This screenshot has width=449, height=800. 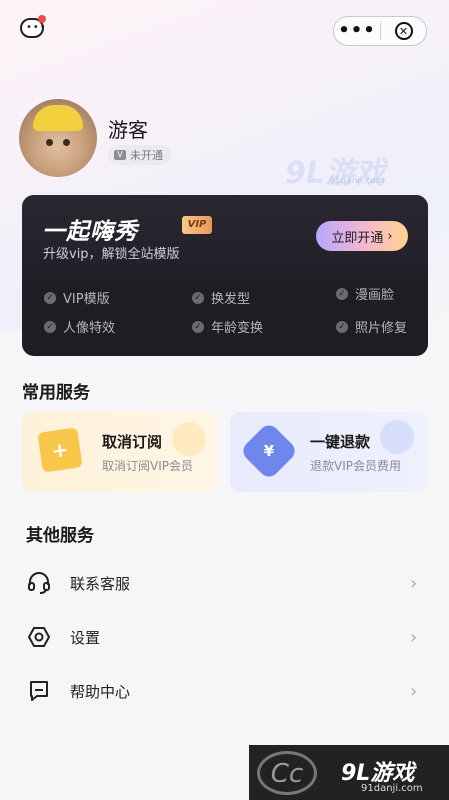 I want to click on feature-item: ✓ 漫画脸, so click(x=365, y=293).